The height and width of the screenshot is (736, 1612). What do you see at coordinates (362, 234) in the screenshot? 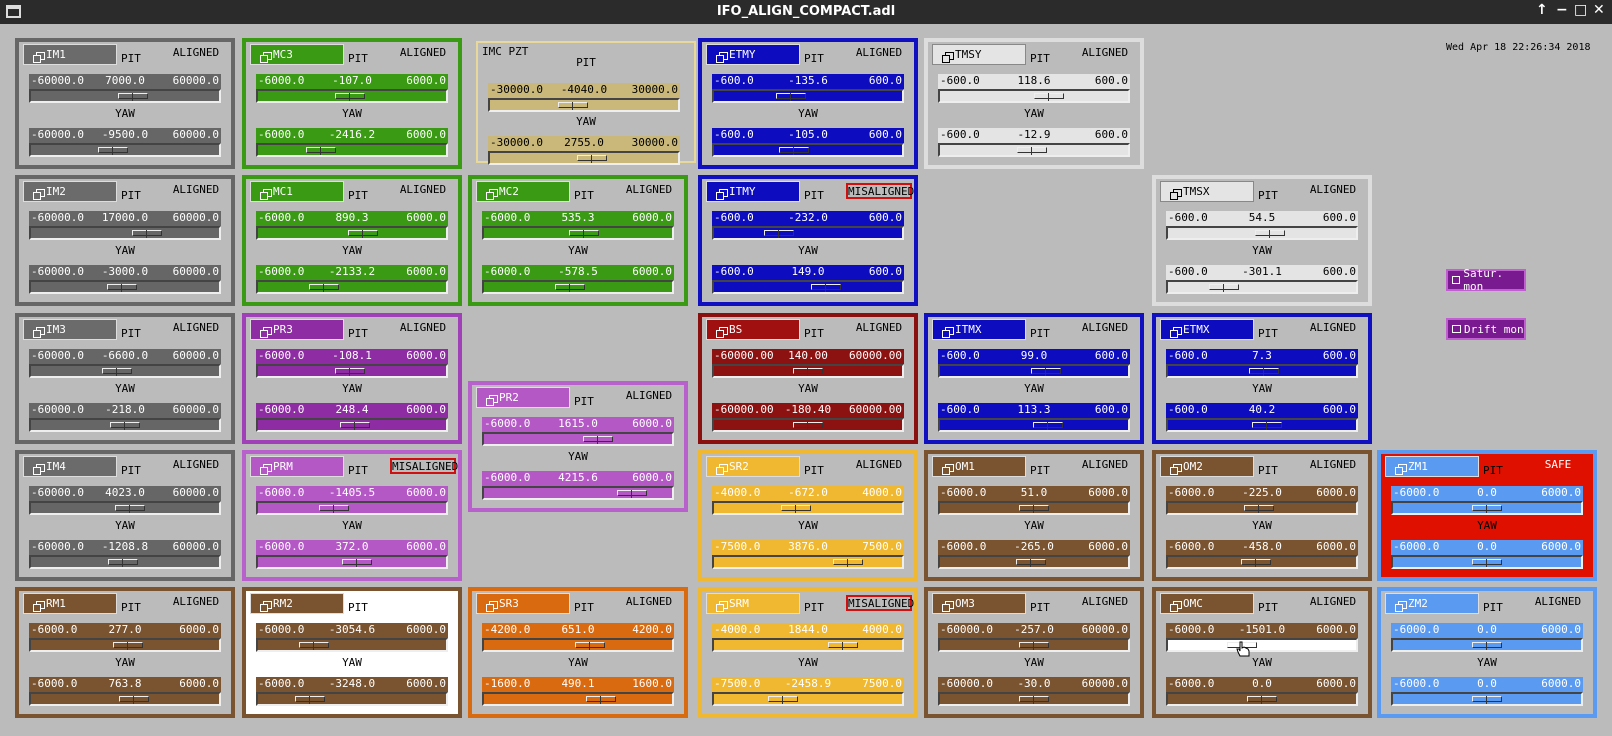
I see `mc1-pit-slider-thumb` at bounding box center [362, 234].